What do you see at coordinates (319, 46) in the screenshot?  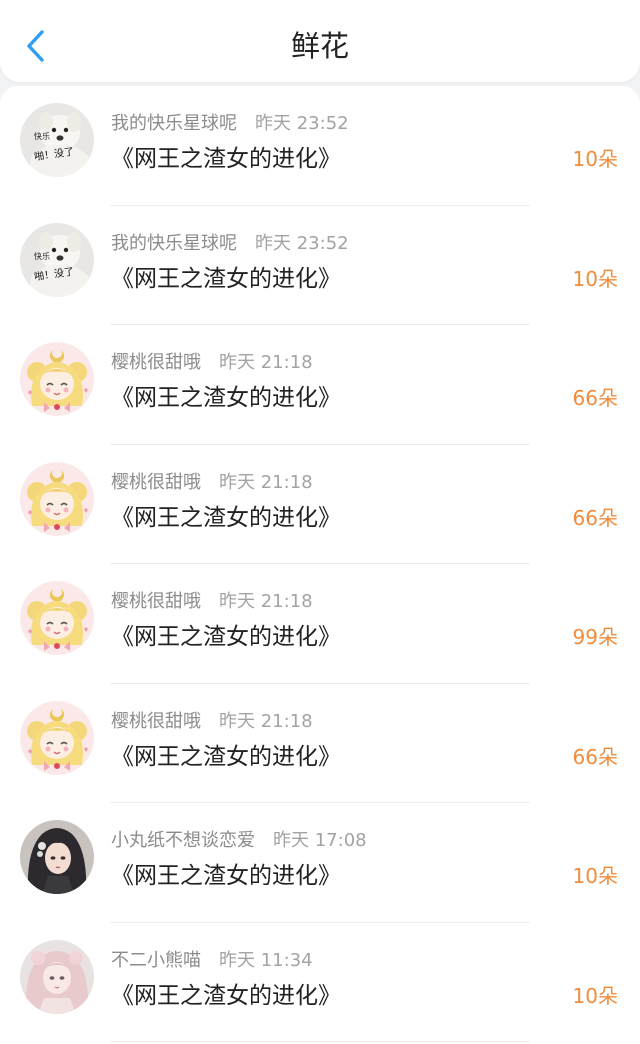 I see `page-title: 鲜花` at bounding box center [319, 46].